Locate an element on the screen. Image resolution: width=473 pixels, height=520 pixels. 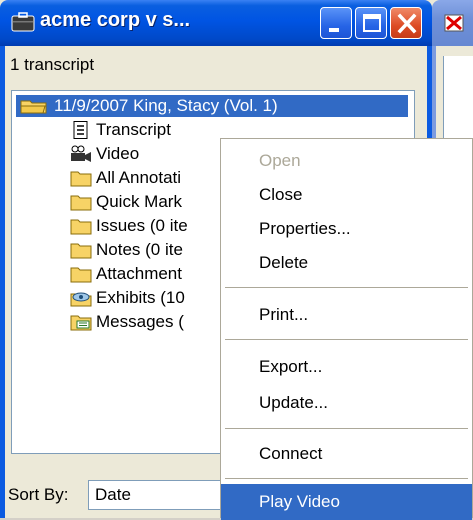
tree-item-label: Issues (0 ite is located at coordinates (142, 225).